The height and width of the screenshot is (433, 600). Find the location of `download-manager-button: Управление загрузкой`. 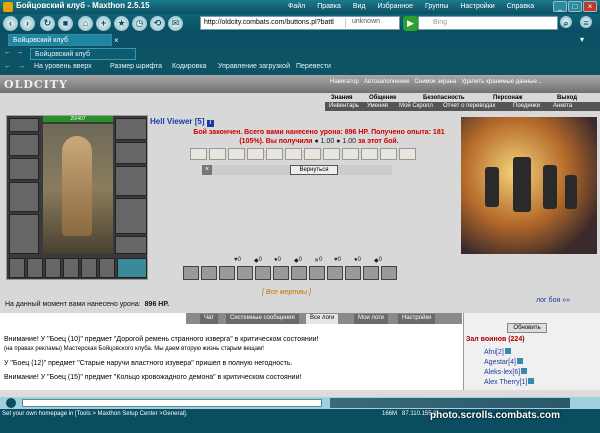

download-manager-button: Управление загрузкой is located at coordinates (254, 66).